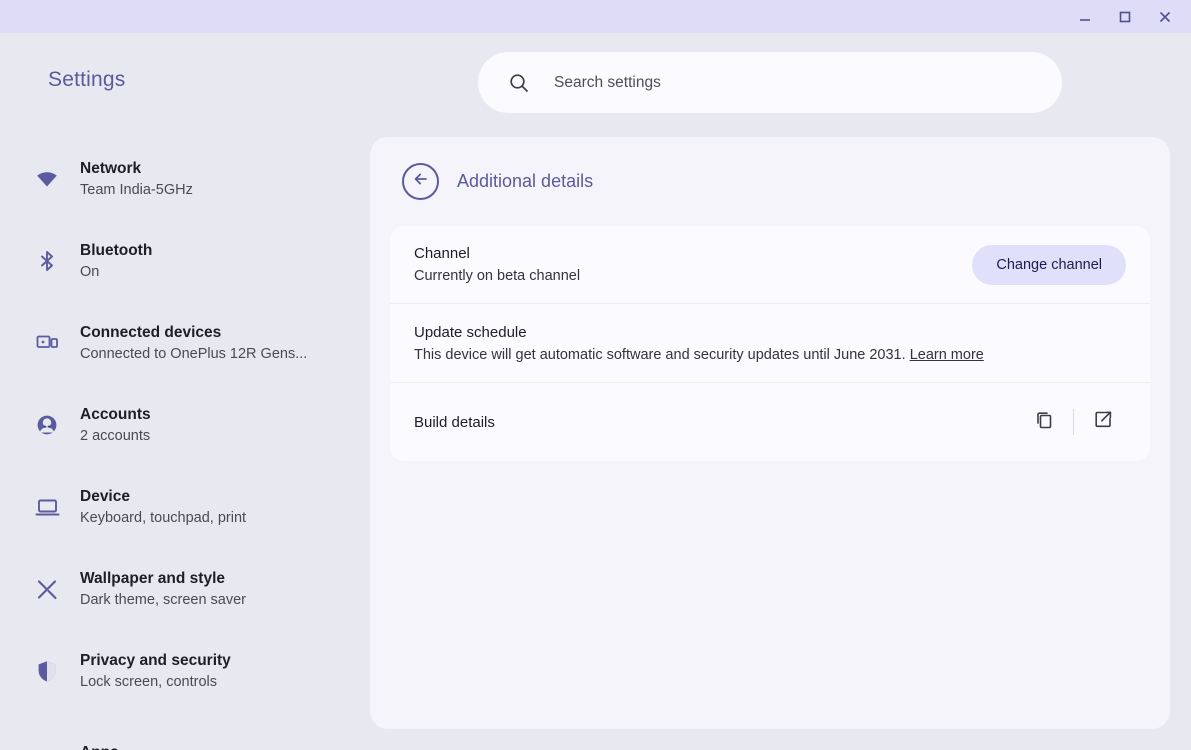 The height and width of the screenshot is (750, 1191). I want to click on search-icon, so click(519, 83).